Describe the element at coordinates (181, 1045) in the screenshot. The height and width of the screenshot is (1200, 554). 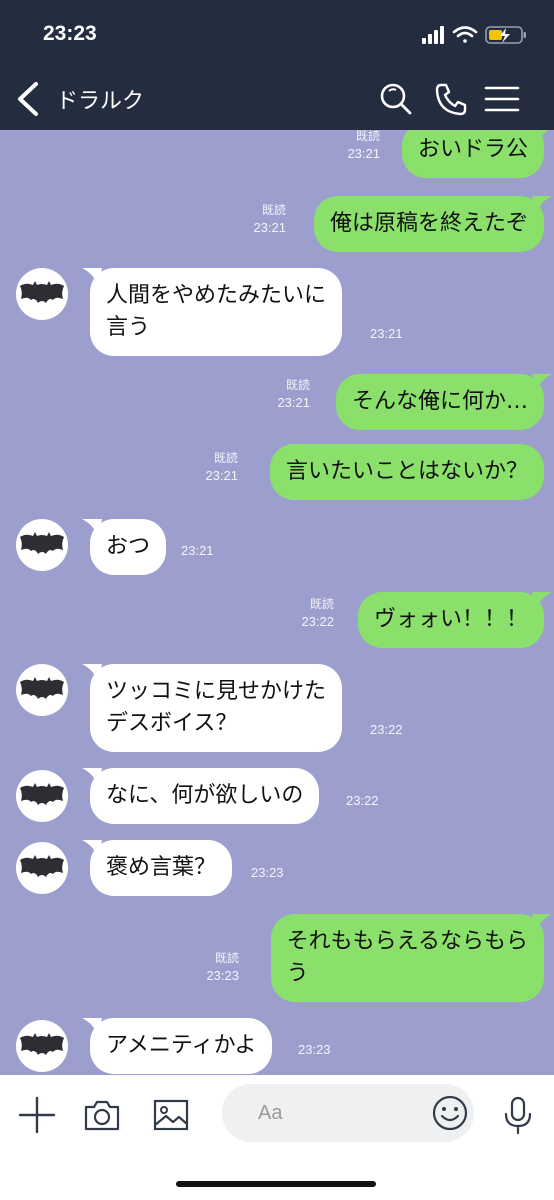
I see `message-text: アメニティかよ` at that location.